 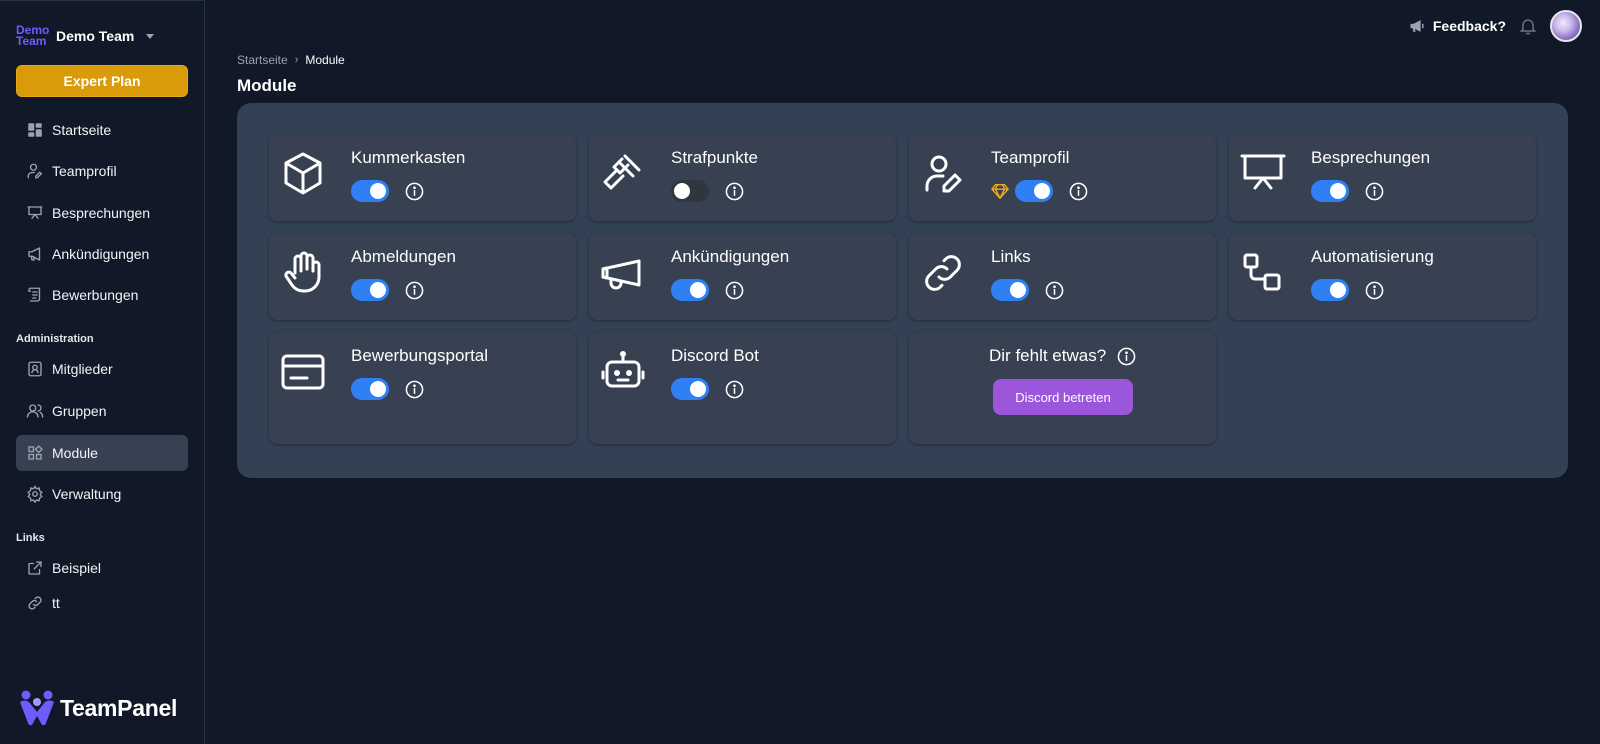 What do you see at coordinates (35, 130) in the screenshot?
I see `dashboard-icon` at bounding box center [35, 130].